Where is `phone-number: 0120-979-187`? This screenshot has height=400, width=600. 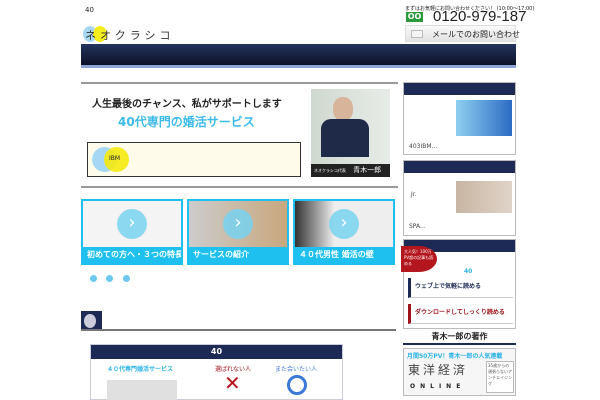
phone-number: 0120-979-187 is located at coordinates (479, 16).